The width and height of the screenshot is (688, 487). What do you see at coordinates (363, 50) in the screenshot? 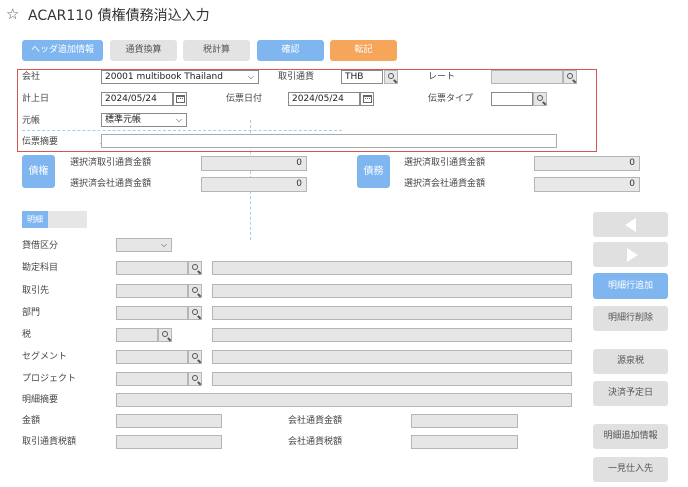
I see `post-button: 転記` at bounding box center [363, 50].